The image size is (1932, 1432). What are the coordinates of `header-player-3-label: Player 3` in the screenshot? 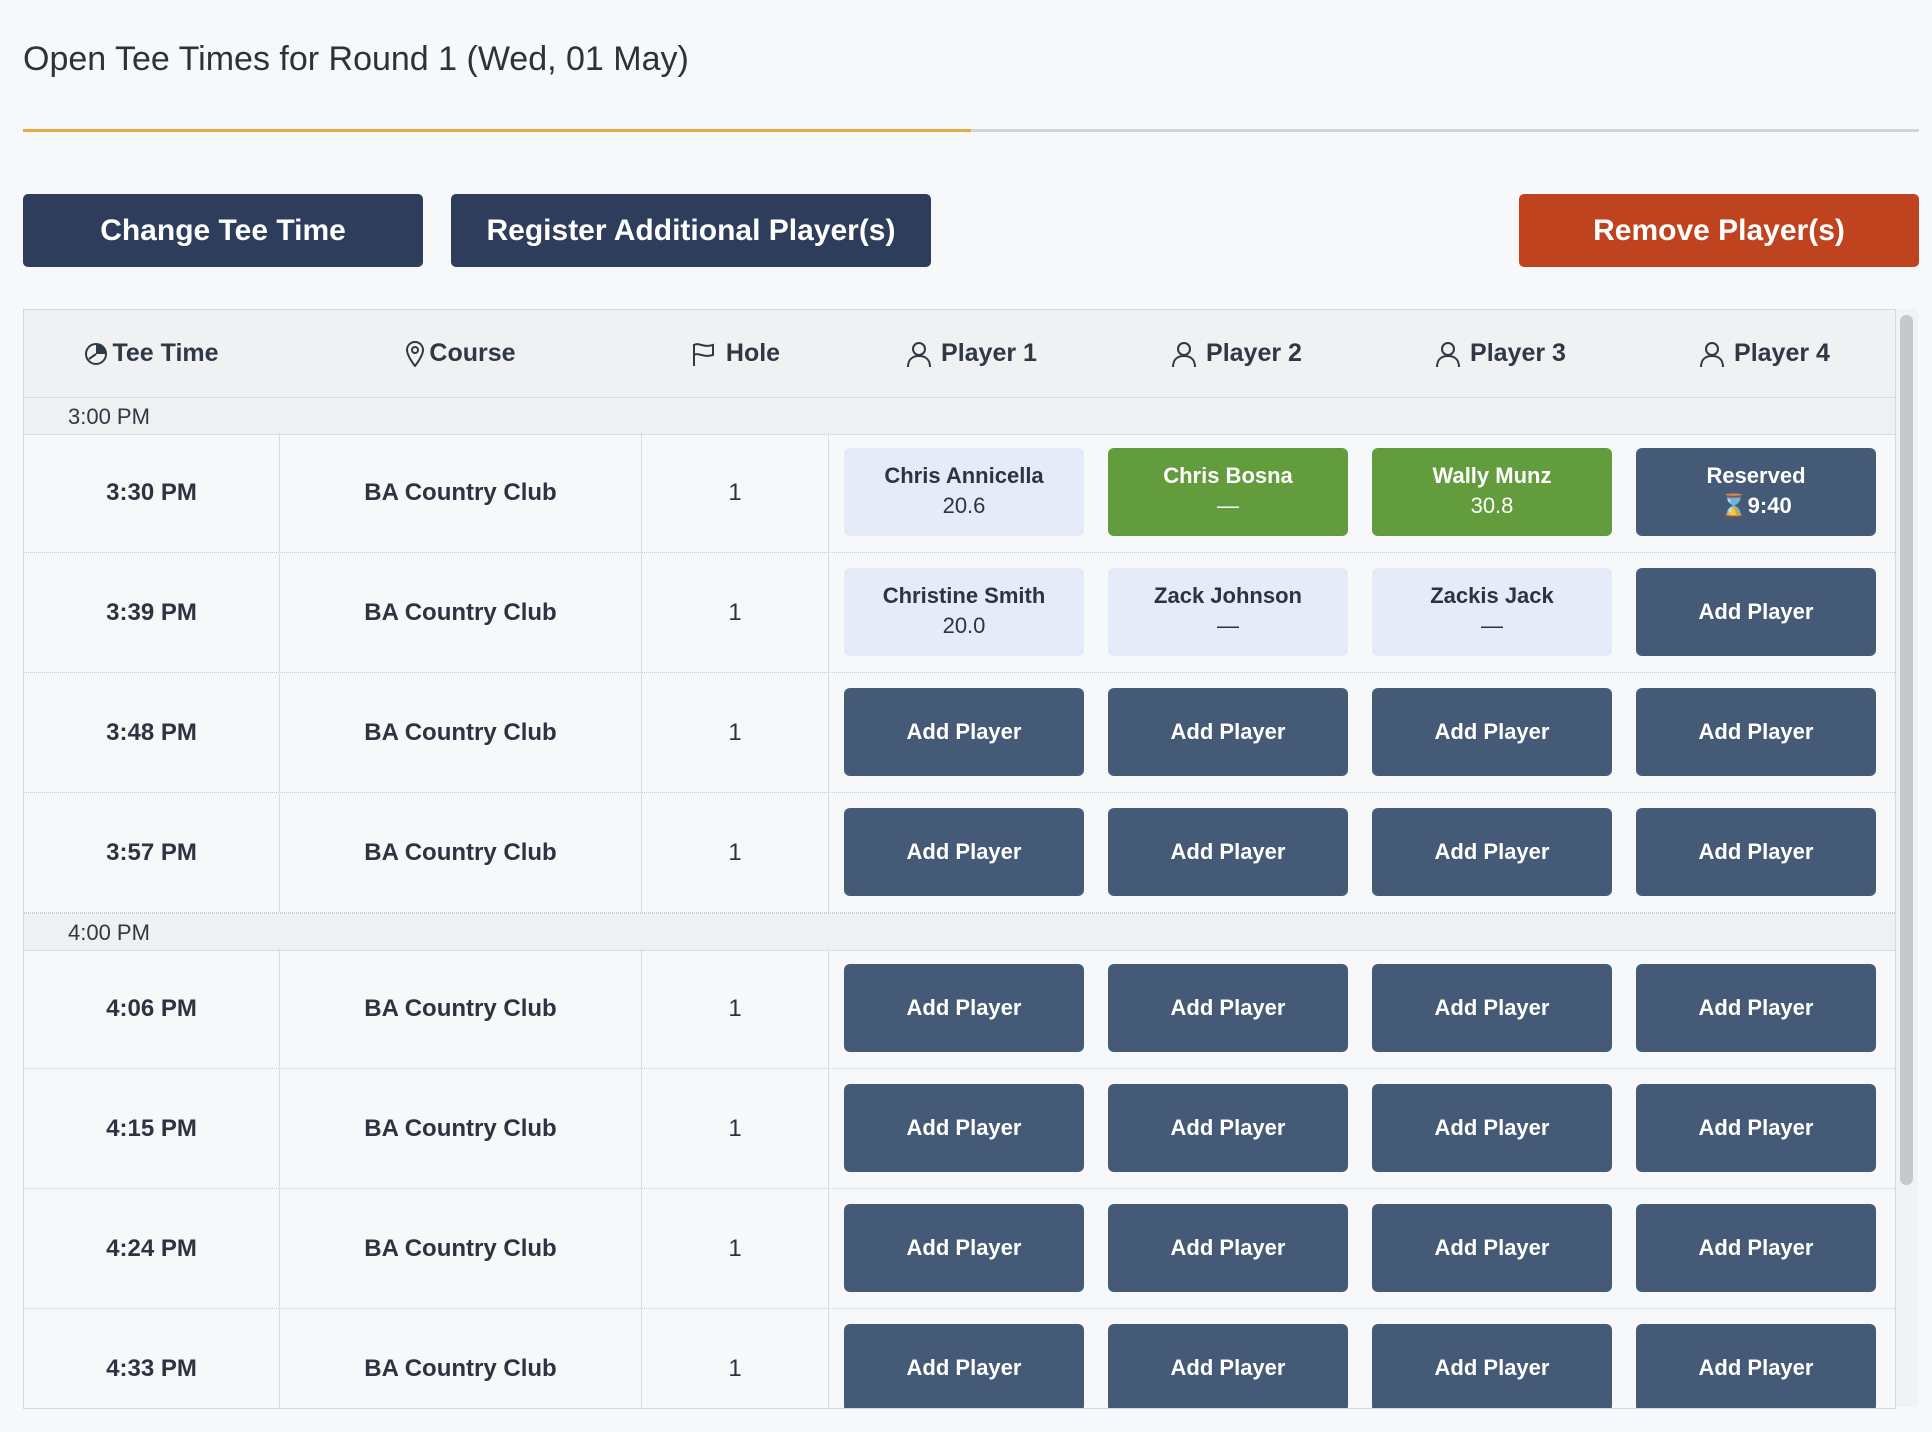 It's located at (1518, 353).